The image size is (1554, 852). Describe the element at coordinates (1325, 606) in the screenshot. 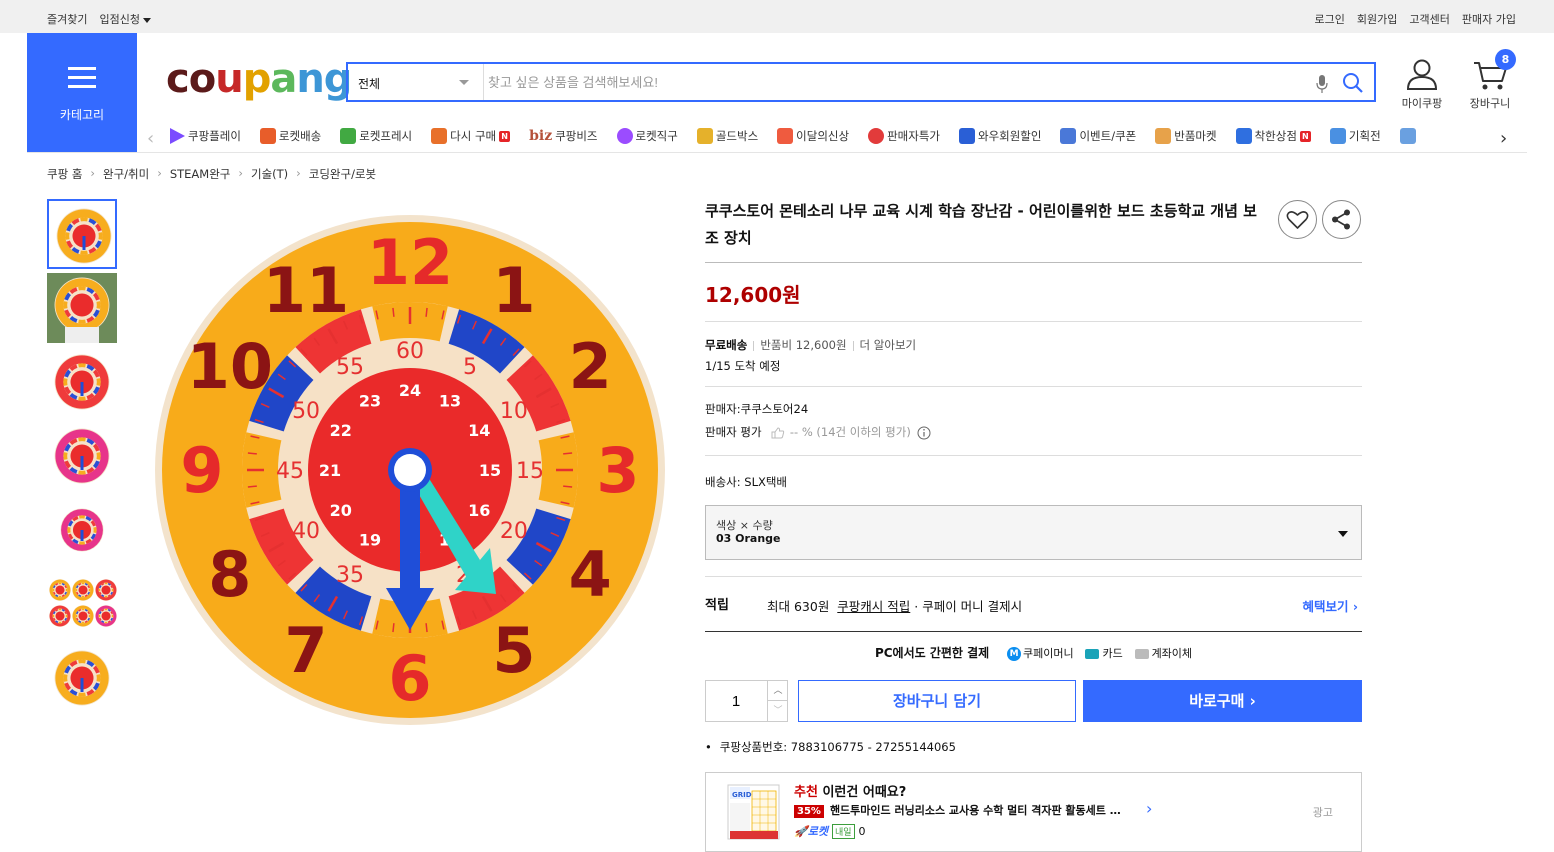

I see `benefit-more-label: 혜택보기` at that location.